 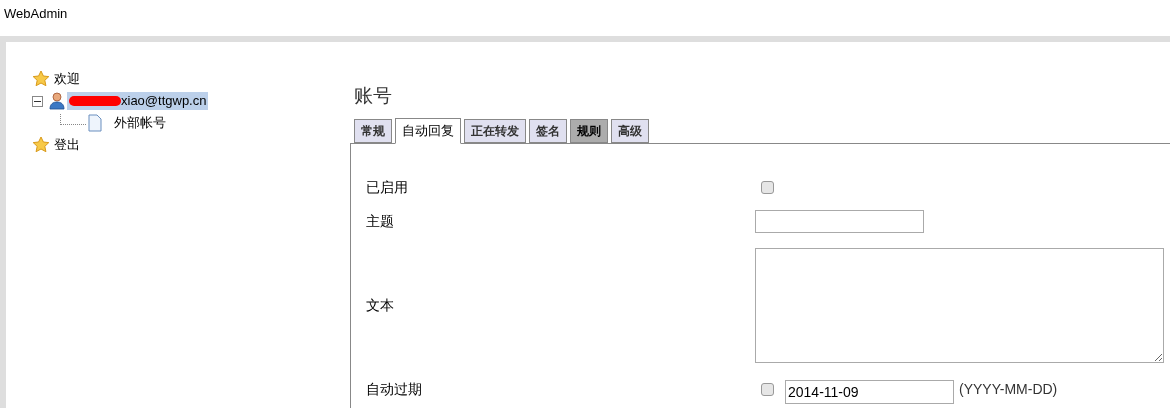 I want to click on tab: 自动回复, so click(x=428, y=131).